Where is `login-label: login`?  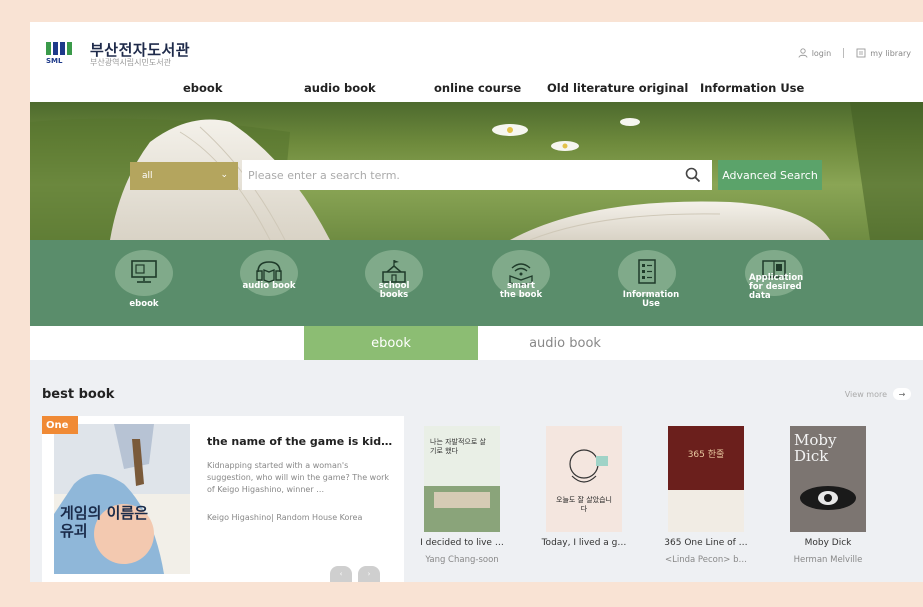 login-label: login is located at coordinates (821, 53).